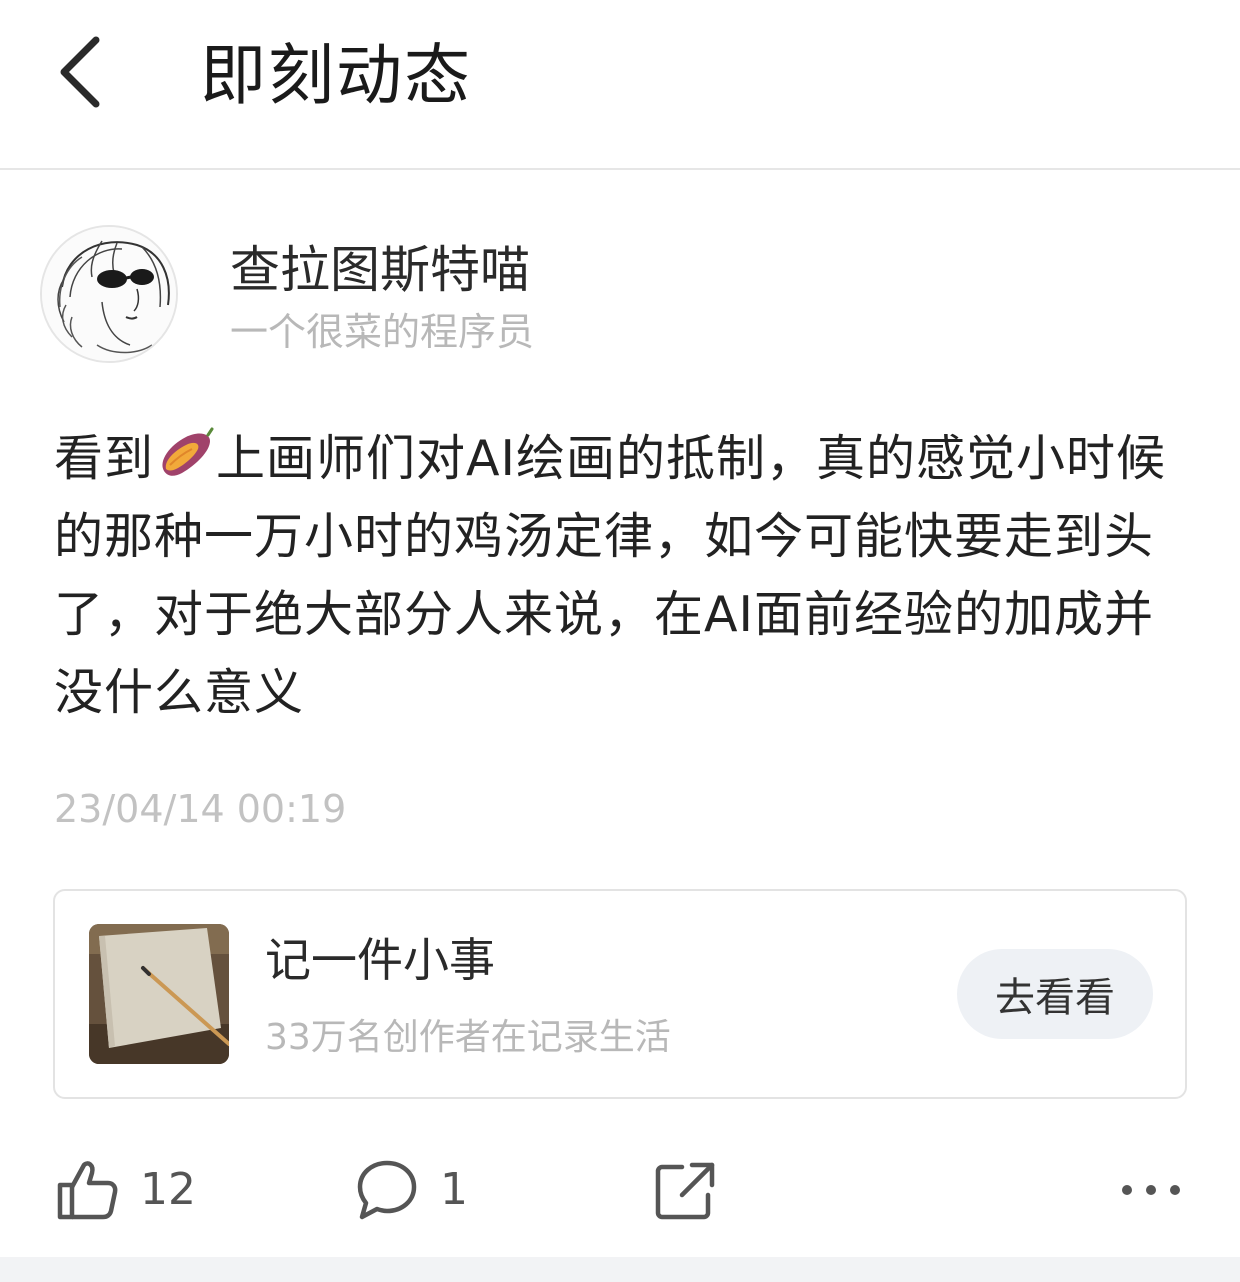 The image size is (1240, 1282). I want to click on top-bar: 即刻动态, so click(620, 85).